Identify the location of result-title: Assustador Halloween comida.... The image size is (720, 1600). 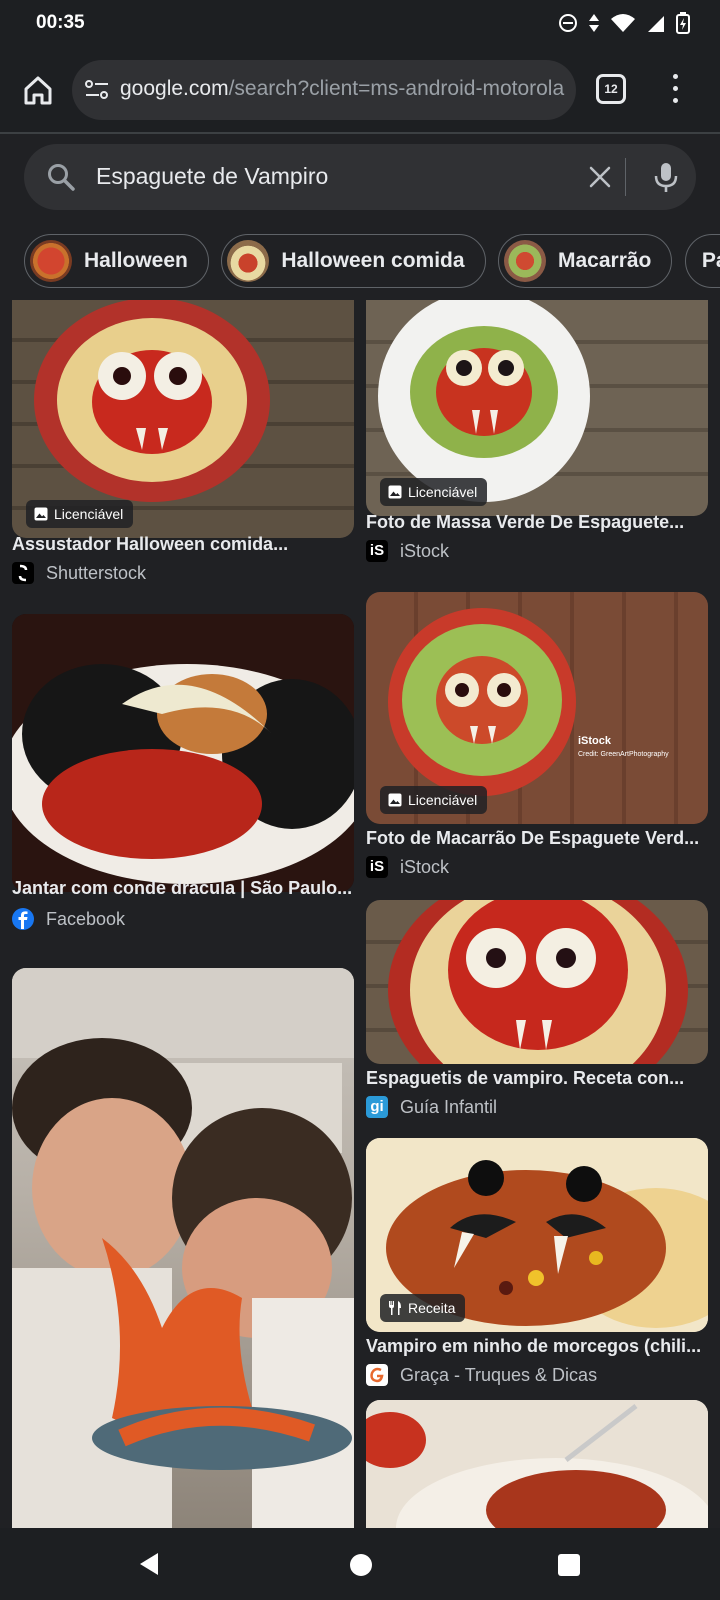
(150, 544).